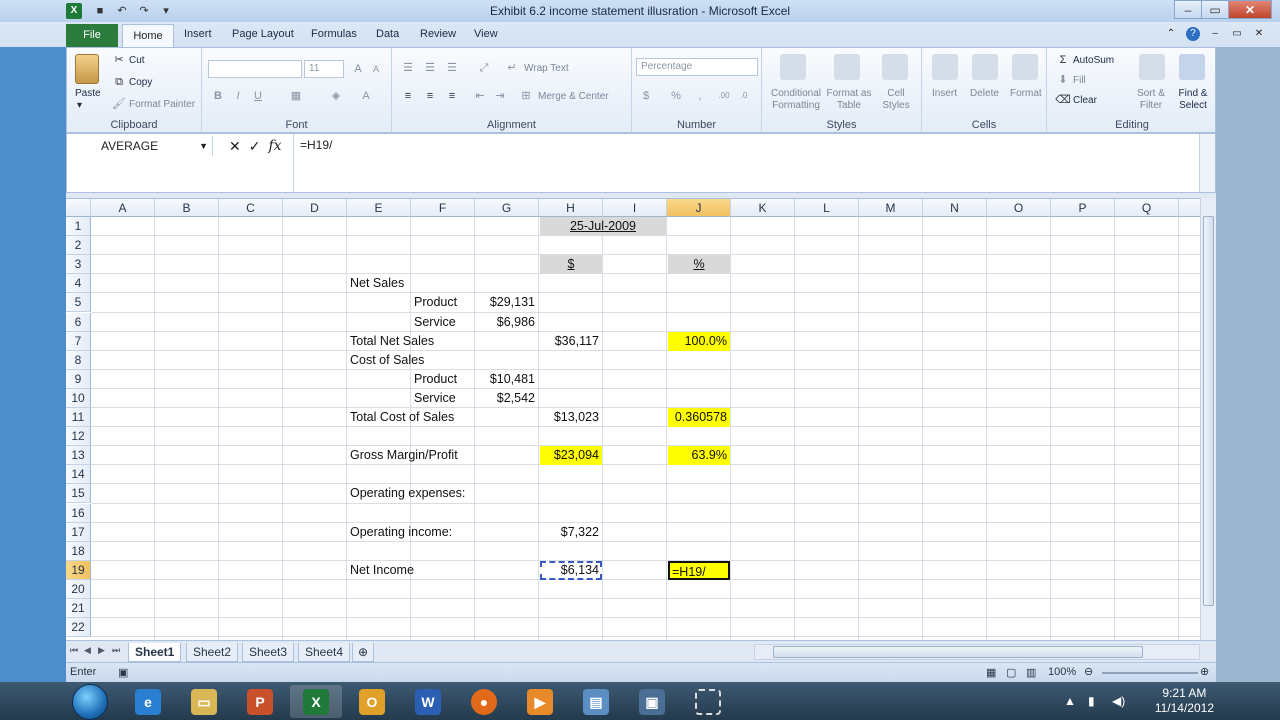  What do you see at coordinates (646, 96) in the screenshot?
I see `currency-icon: $` at bounding box center [646, 96].